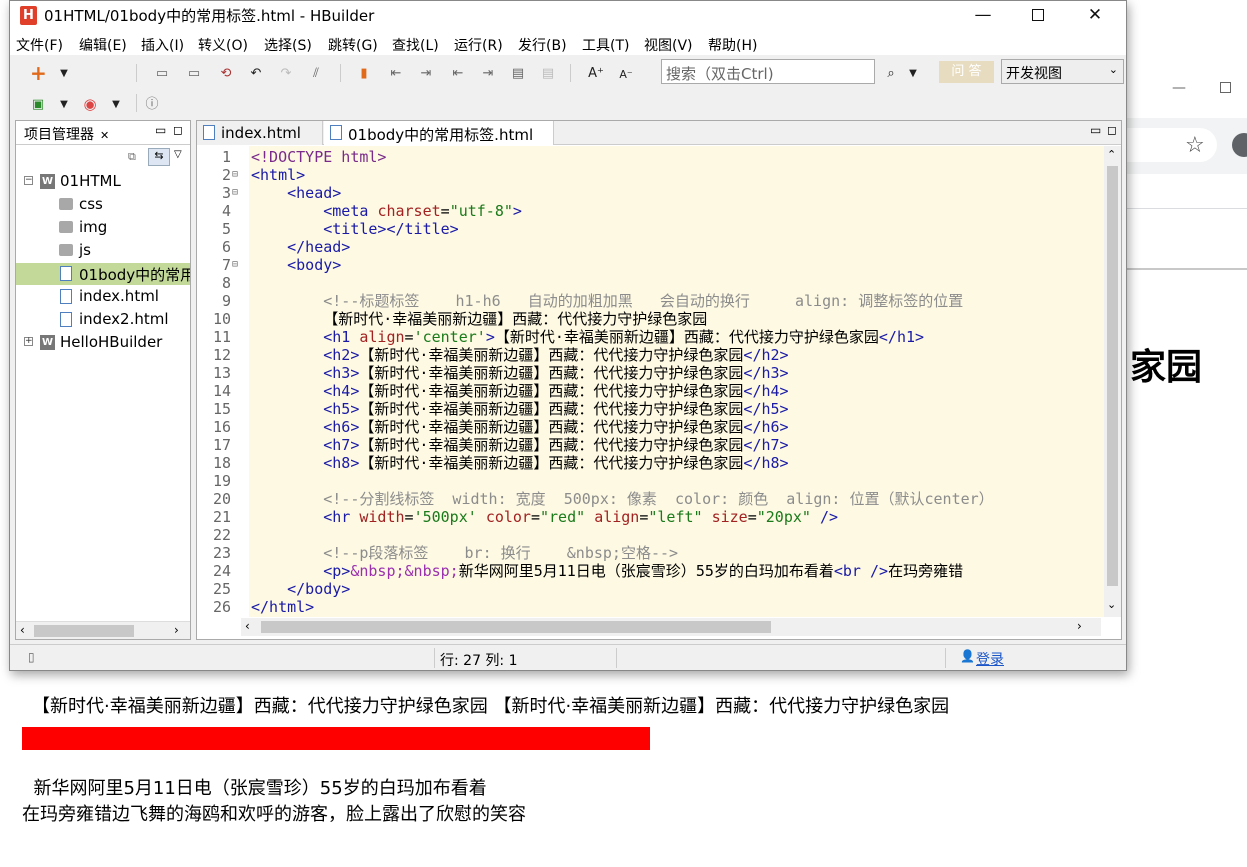  Describe the element at coordinates (542, 45) in the screenshot. I see `menu-publish: 发行(B)` at that location.